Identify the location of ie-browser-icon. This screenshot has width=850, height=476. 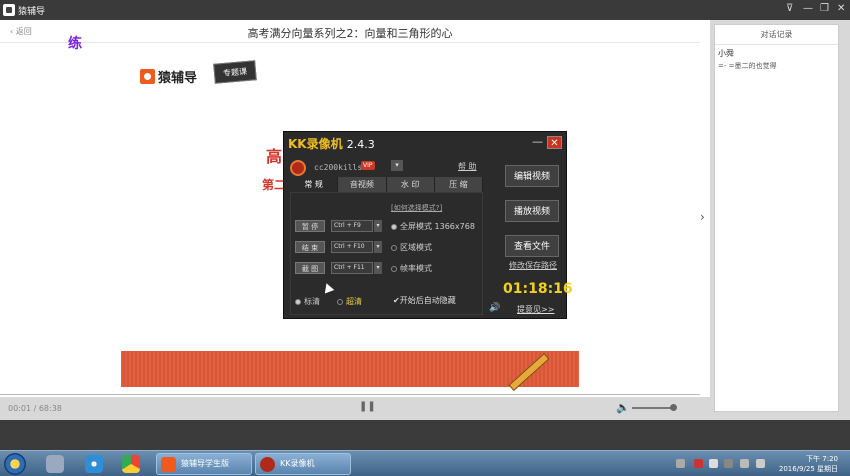
(94, 464).